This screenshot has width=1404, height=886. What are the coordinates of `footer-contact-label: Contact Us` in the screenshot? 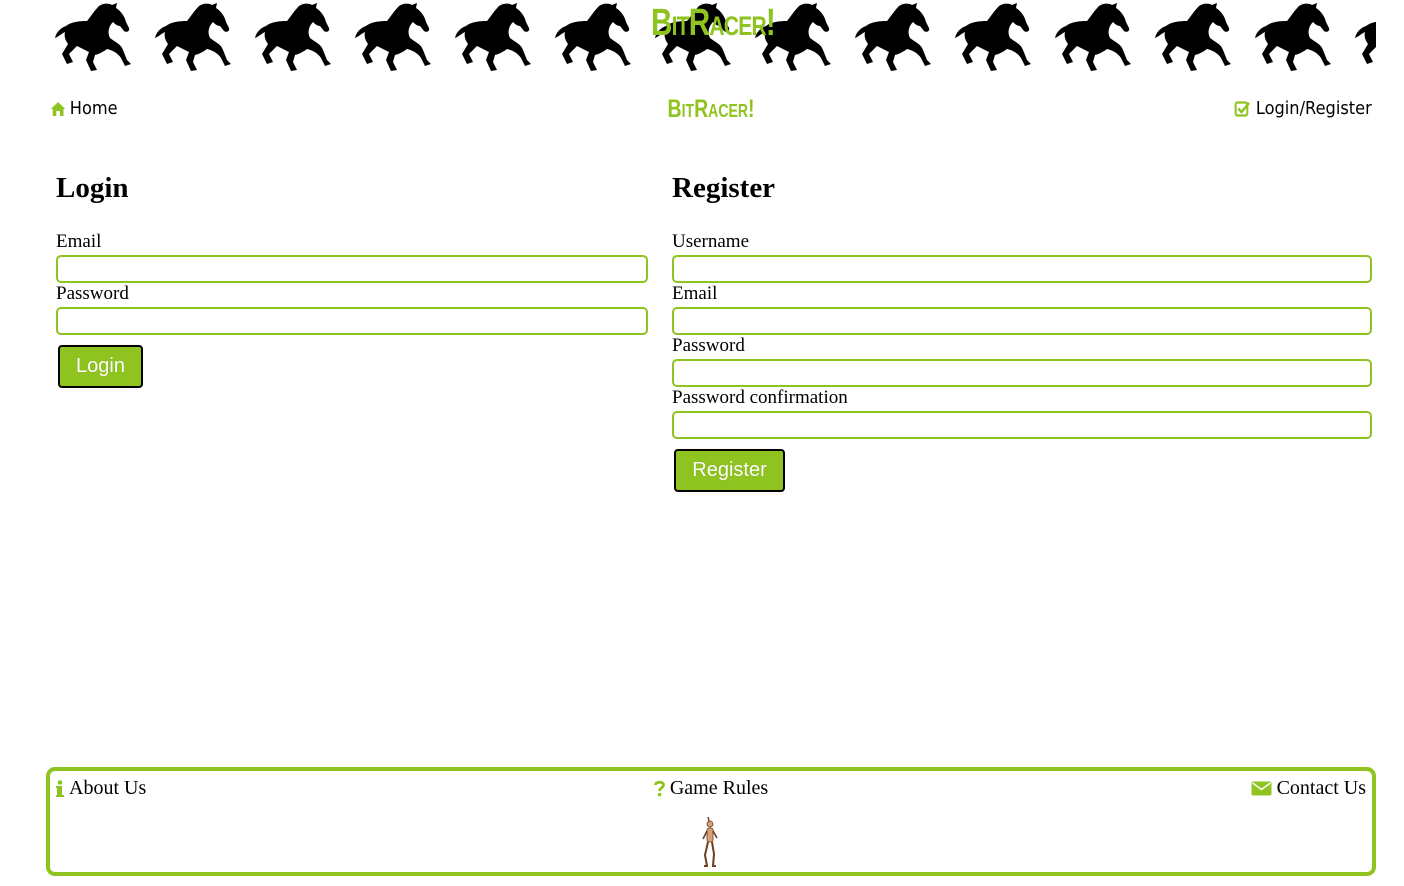 It's located at (1321, 788).